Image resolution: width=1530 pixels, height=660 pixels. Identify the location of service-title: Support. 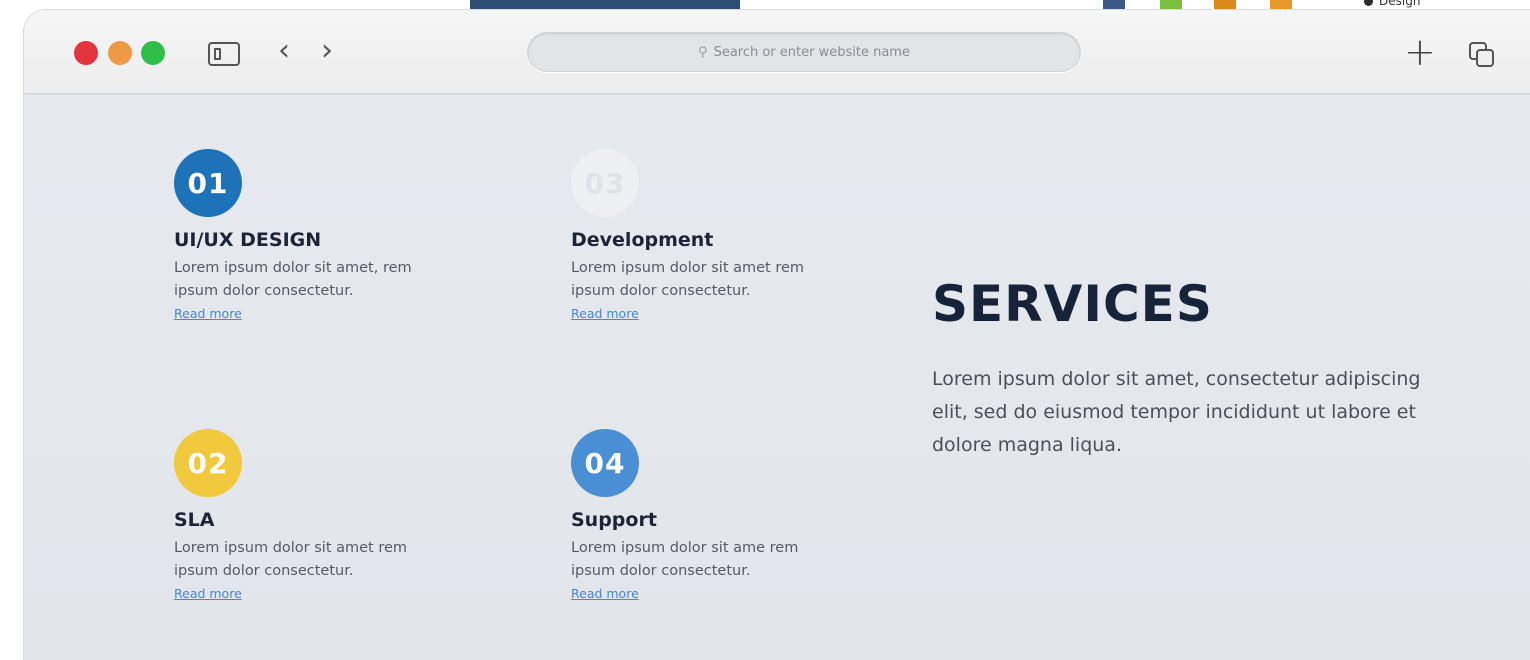
(614, 520).